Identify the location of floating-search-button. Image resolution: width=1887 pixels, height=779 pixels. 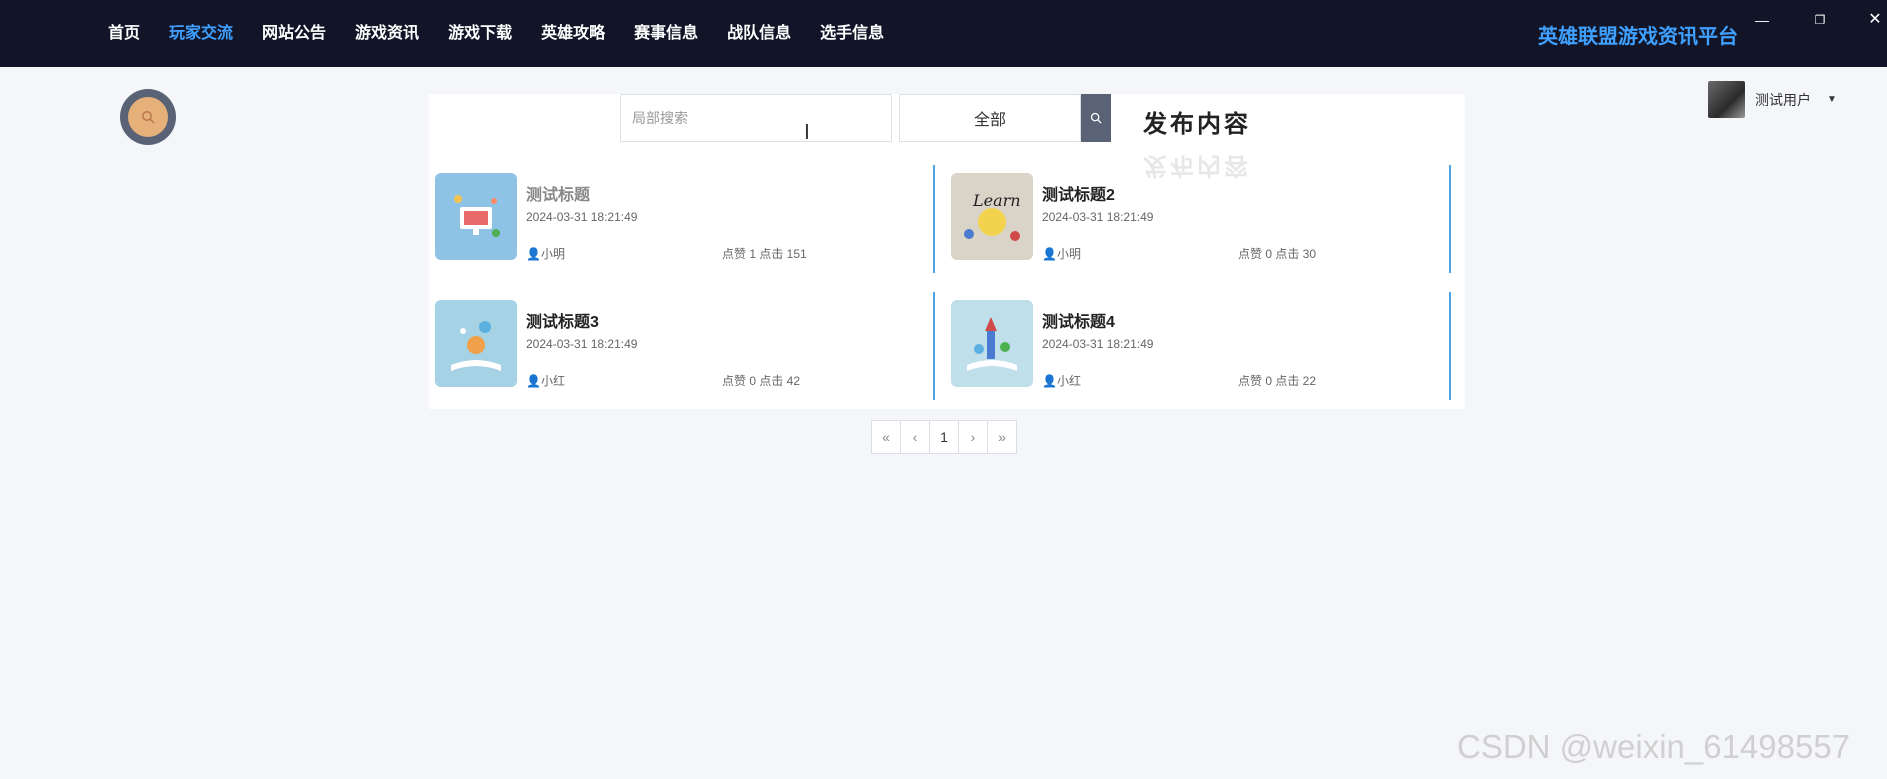
(148, 117).